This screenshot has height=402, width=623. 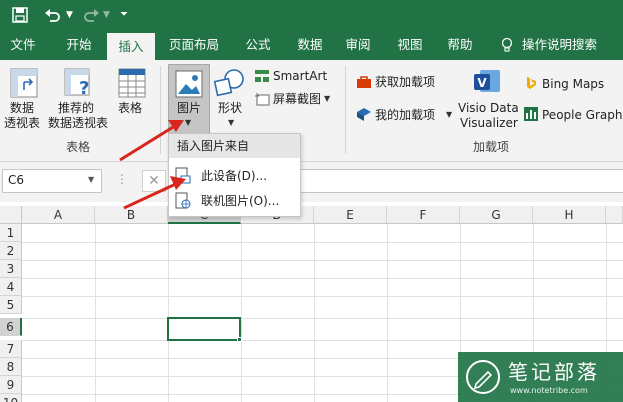 I want to click on arrow-head, so click(x=178, y=183).